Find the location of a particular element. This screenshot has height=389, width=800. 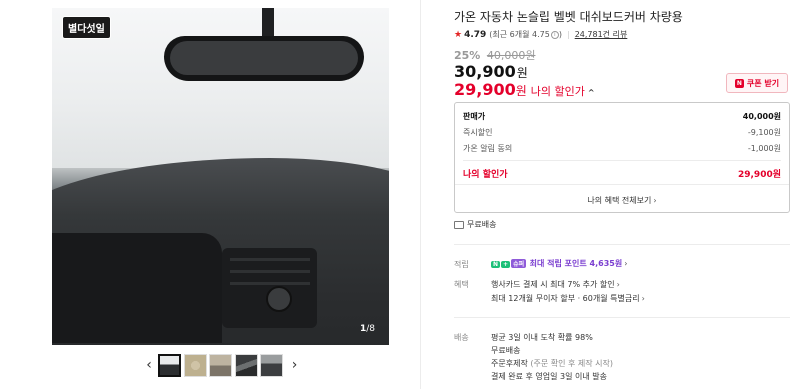

sale-price: 30,900원 is located at coordinates (491, 71).